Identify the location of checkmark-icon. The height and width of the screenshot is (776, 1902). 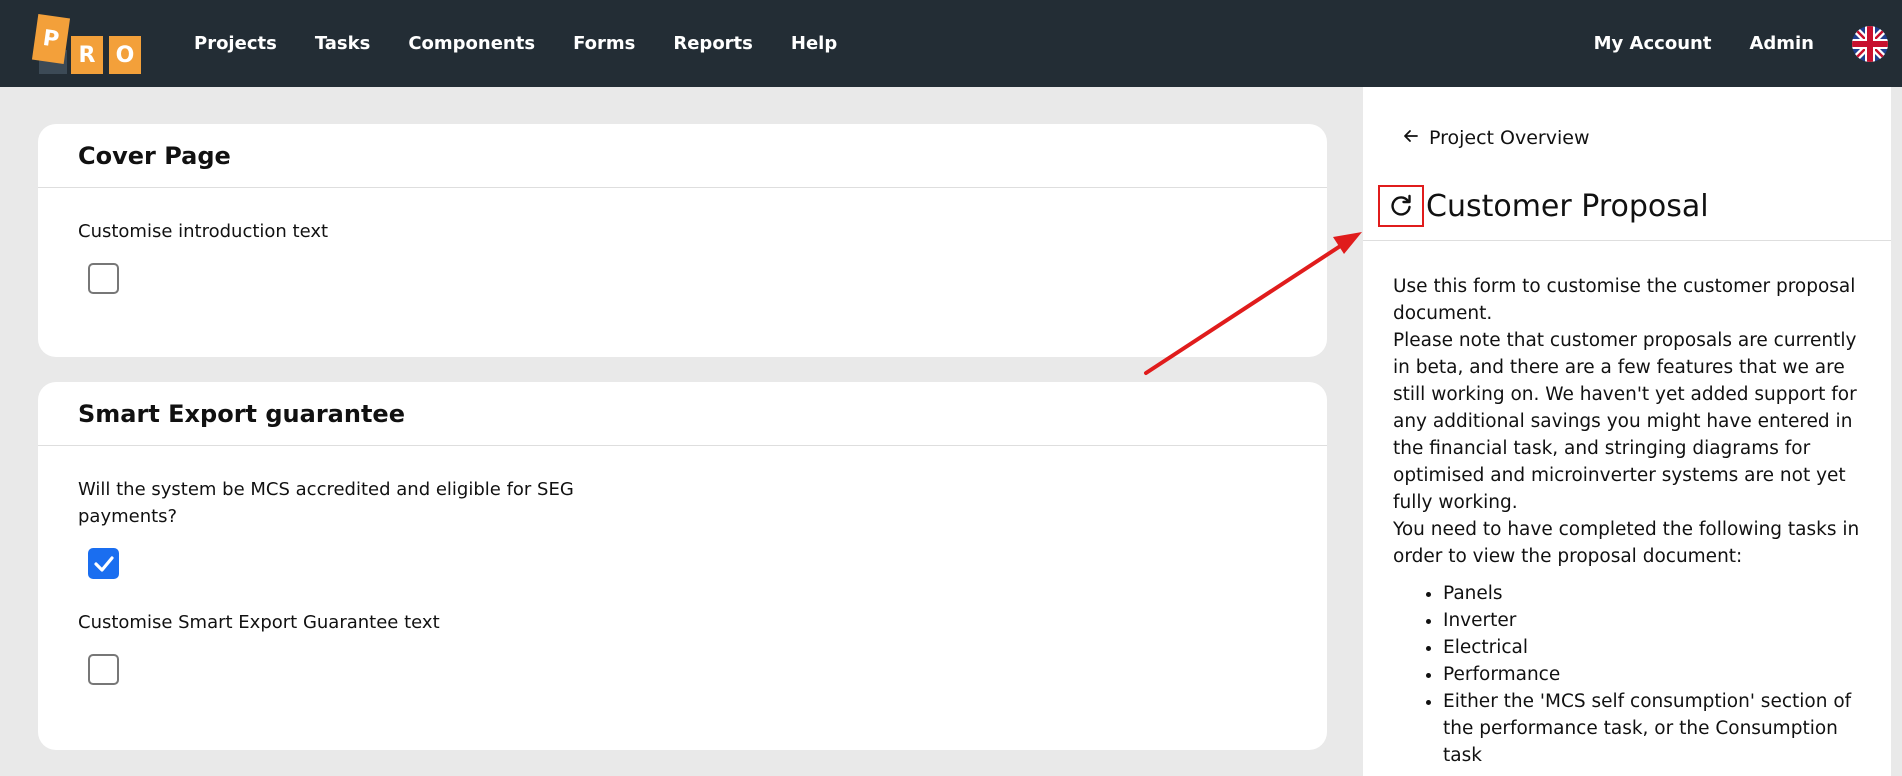
(103, 563).